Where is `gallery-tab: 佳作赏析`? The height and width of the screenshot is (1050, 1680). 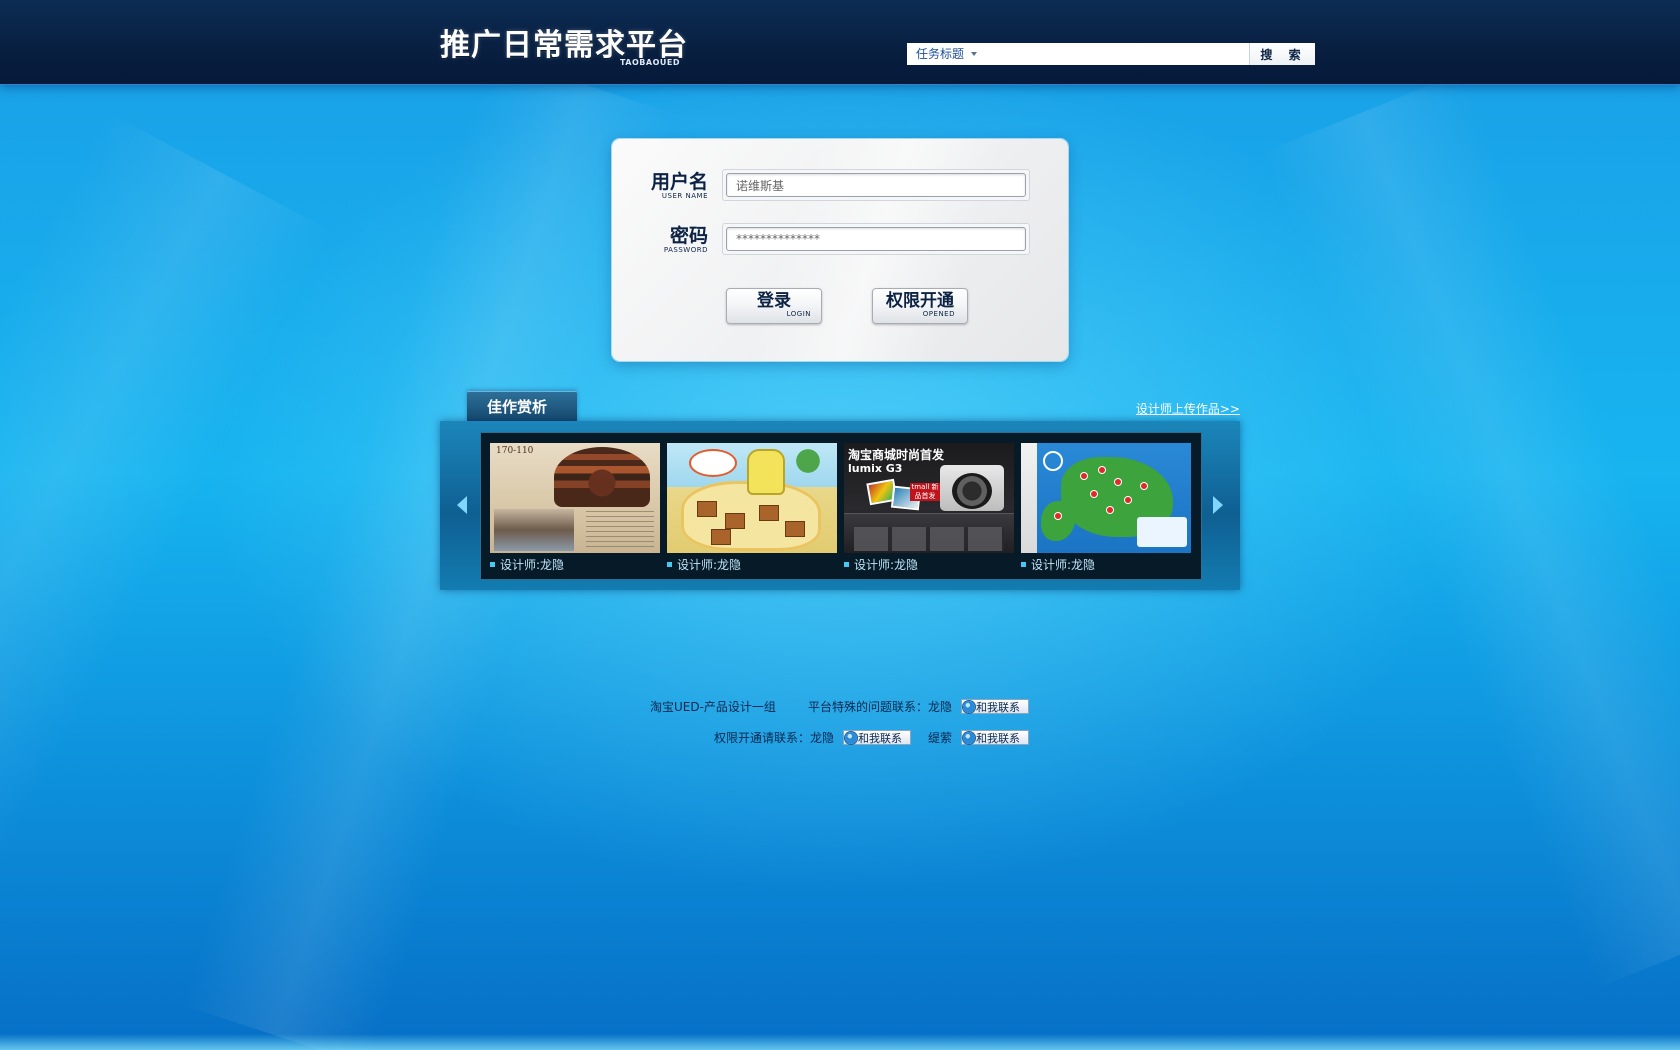 gallery-tab: 佳作赏析 is located at coordinates (522, 406).